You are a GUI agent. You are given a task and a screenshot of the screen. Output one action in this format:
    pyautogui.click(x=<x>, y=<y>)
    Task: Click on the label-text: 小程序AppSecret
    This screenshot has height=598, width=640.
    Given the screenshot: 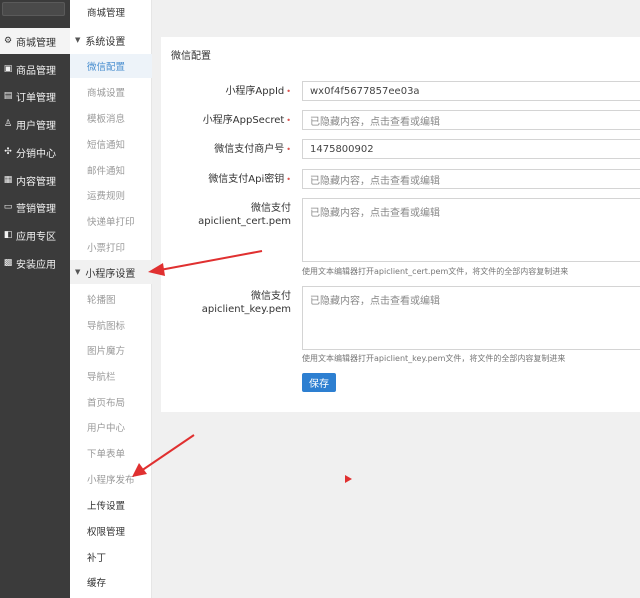 What is the action you would take?
    pyautogui.click(x=243, y=120)
    